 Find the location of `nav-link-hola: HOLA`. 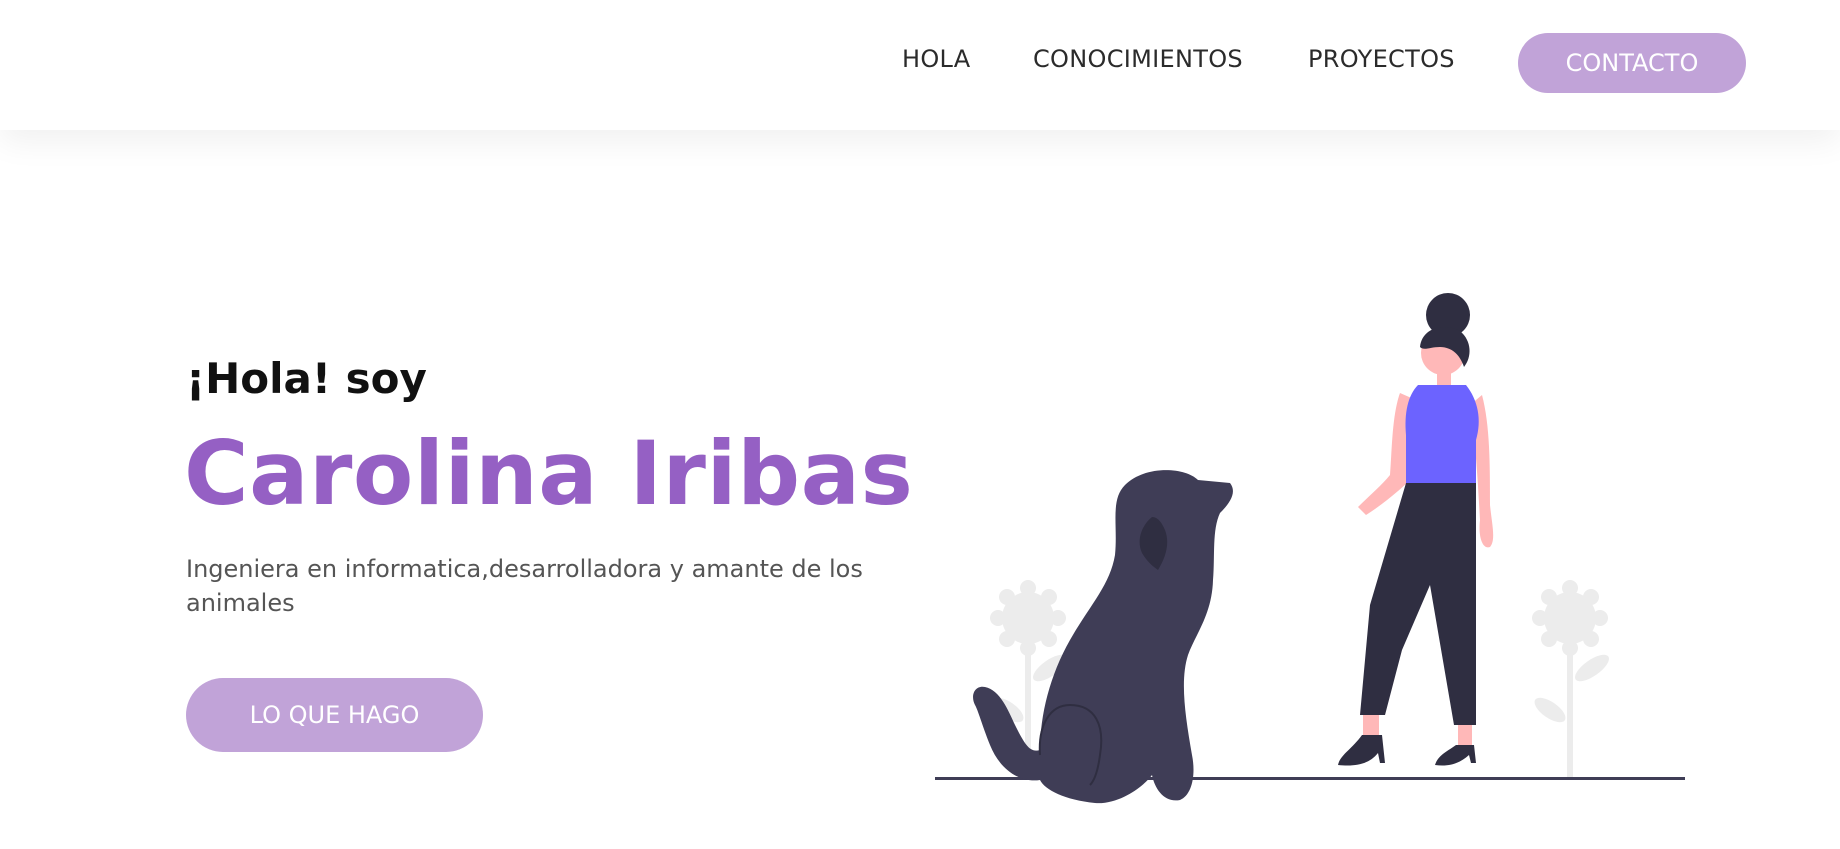

nav-link-hola: HOLA is located at coordinates (936, 59).